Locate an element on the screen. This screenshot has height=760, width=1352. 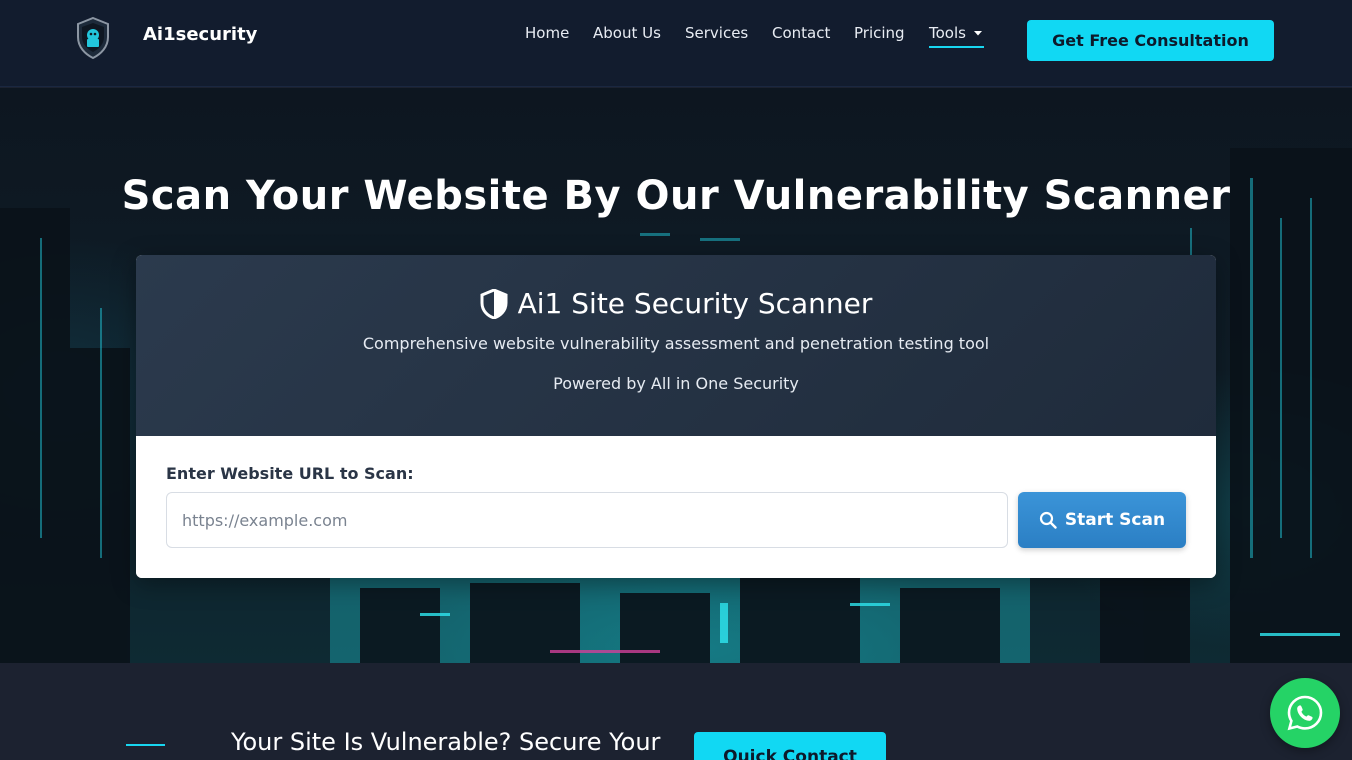
scanner-powered-by: Powered by All in One Security is located at coordinates (676, 383).